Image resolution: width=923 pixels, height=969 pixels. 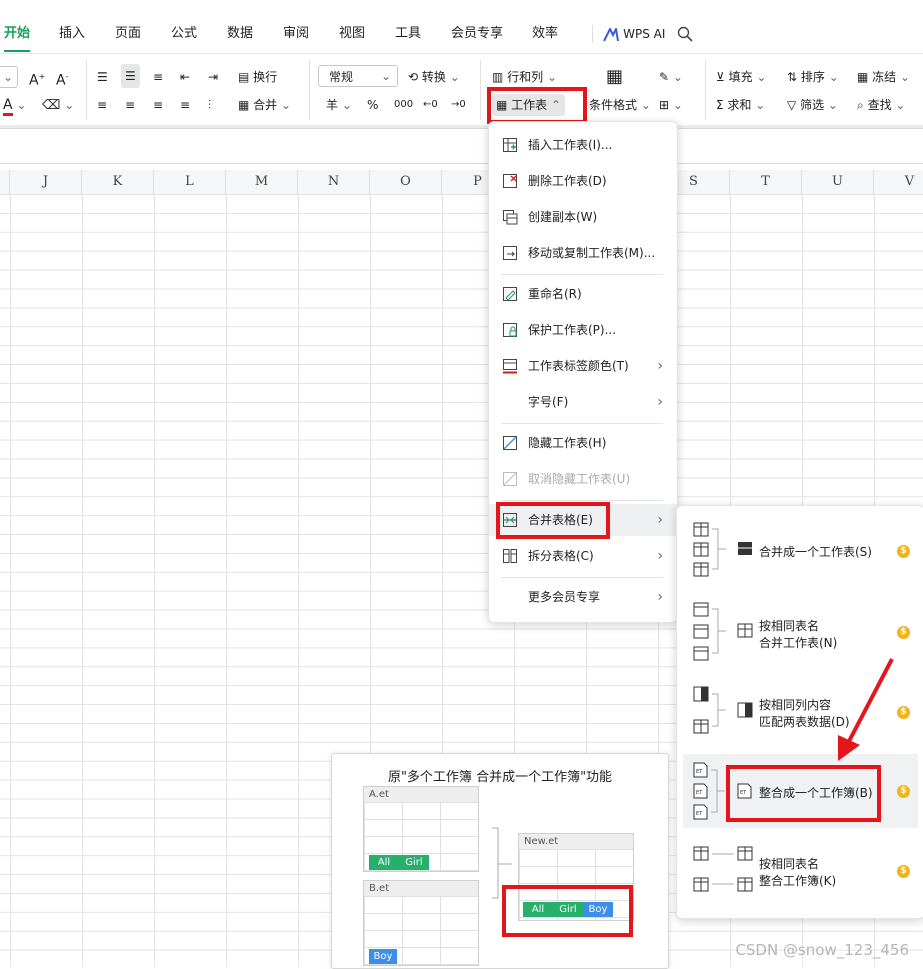 I want to click on column-header: V, so click(x=898, y=182).